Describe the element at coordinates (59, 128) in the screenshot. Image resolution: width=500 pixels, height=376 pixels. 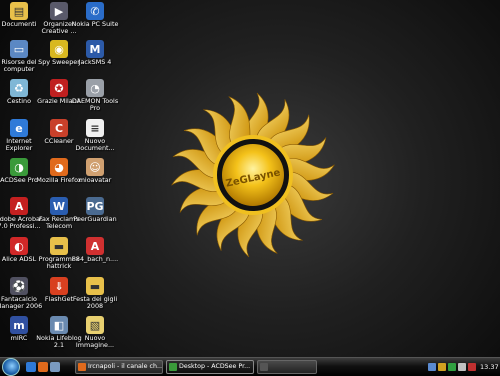
I see `ccleaner-icon: C` at that location.